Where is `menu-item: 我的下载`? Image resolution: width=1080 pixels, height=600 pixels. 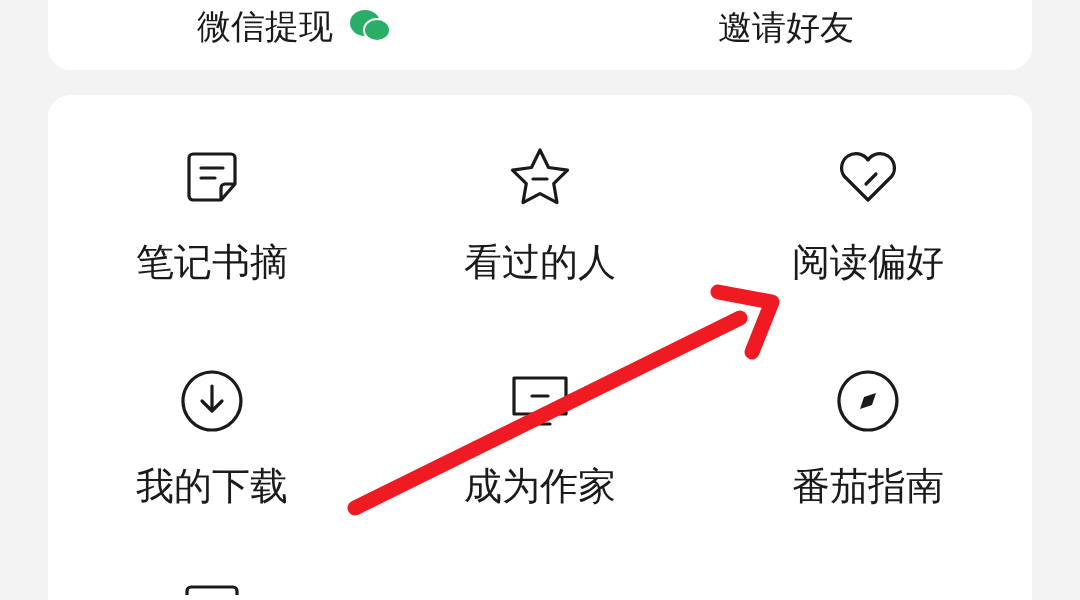 menu-item: 我的下载 is located at coordinates (212, 473).